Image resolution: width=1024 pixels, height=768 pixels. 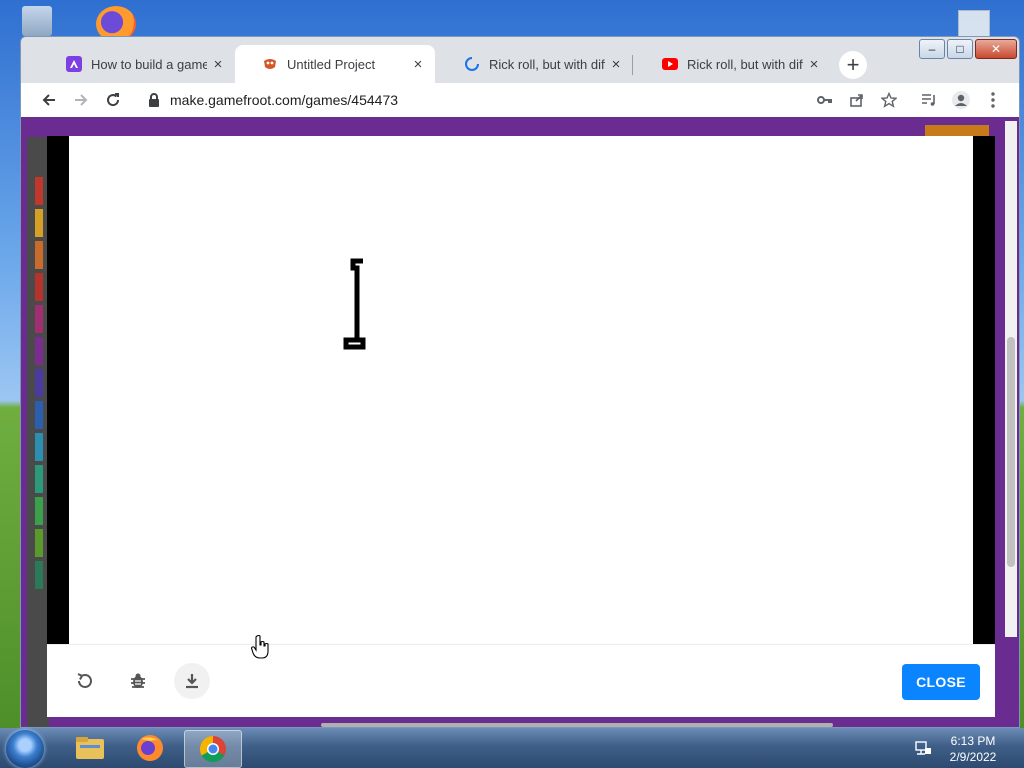 What do you see at coordinates (853, 65) in the screenshot?
I see `new-tab-button: +` at bounding box center [853, 65].